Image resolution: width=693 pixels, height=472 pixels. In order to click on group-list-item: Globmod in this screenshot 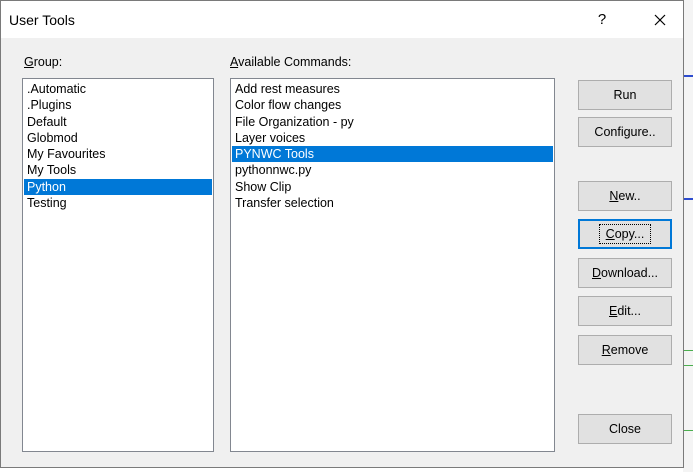, I will do `click(118, 138)`.